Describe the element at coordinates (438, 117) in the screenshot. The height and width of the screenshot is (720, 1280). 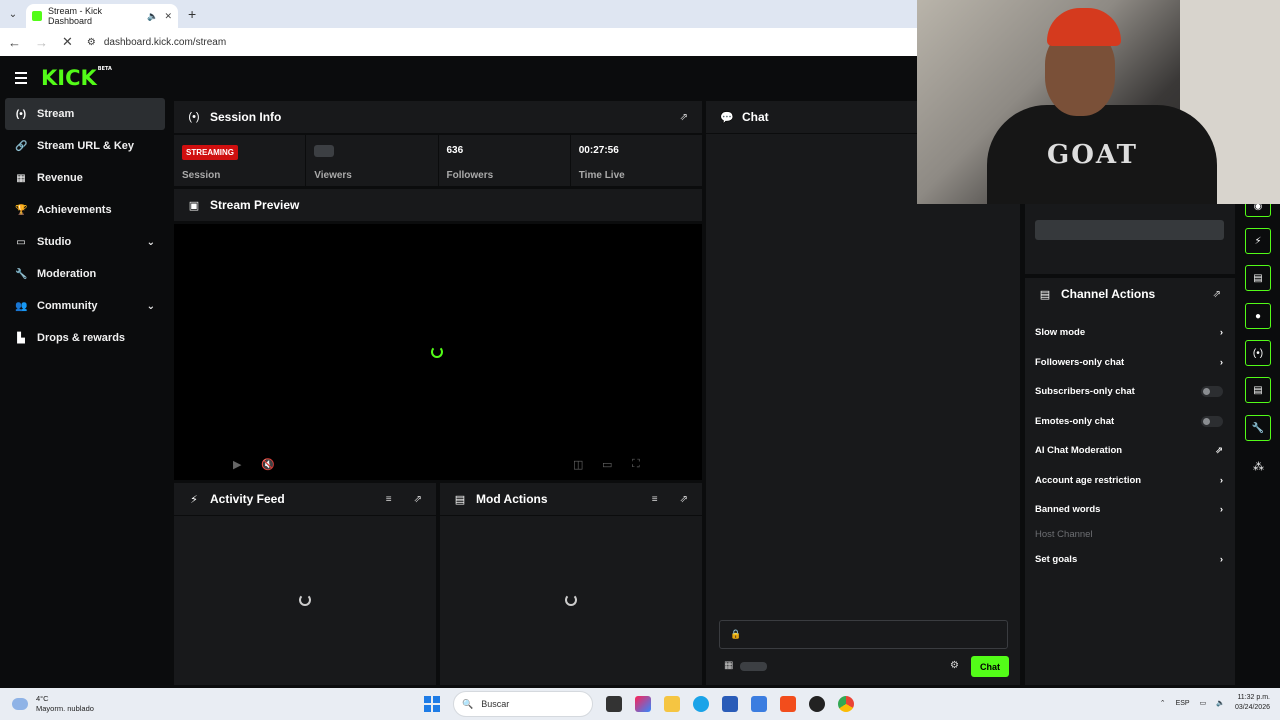
I see `session-info-panel: (•) Session Info ⇗` at that location.